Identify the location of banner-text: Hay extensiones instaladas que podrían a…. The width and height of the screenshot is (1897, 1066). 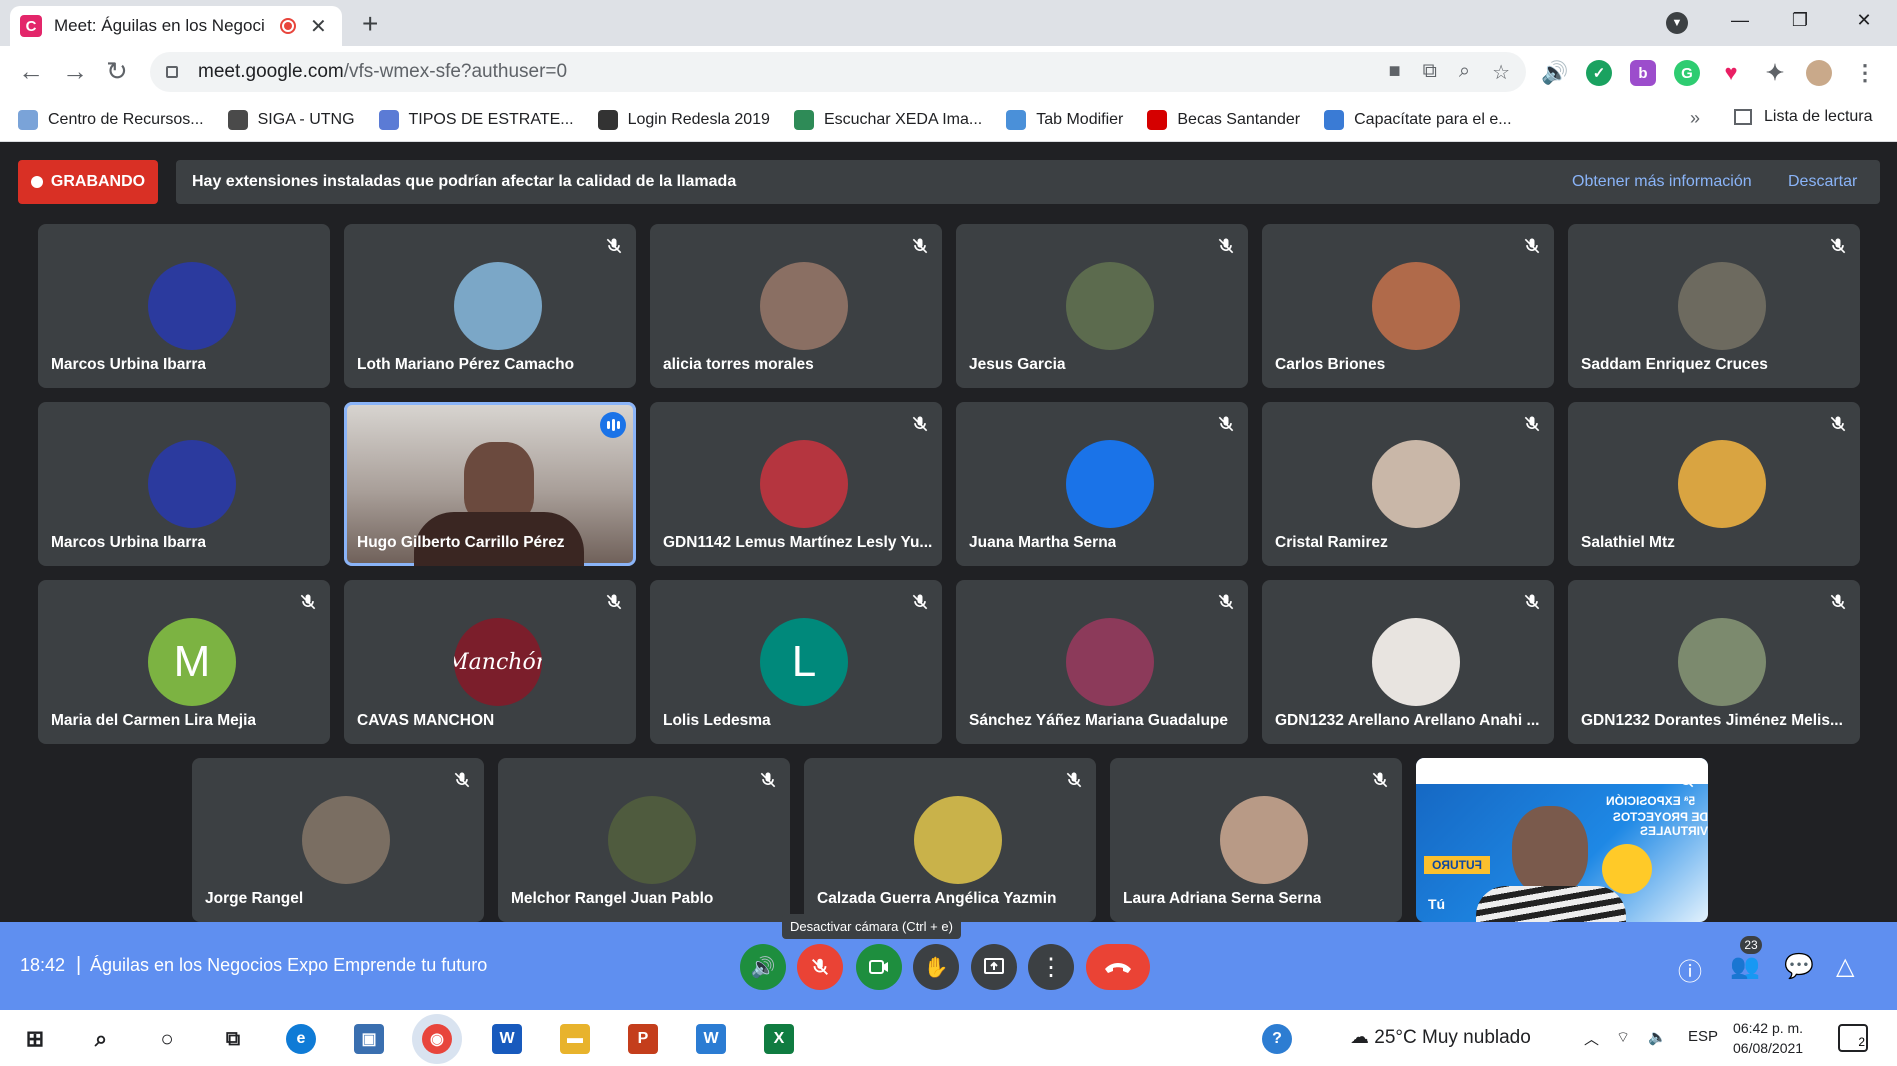
(464, 181).